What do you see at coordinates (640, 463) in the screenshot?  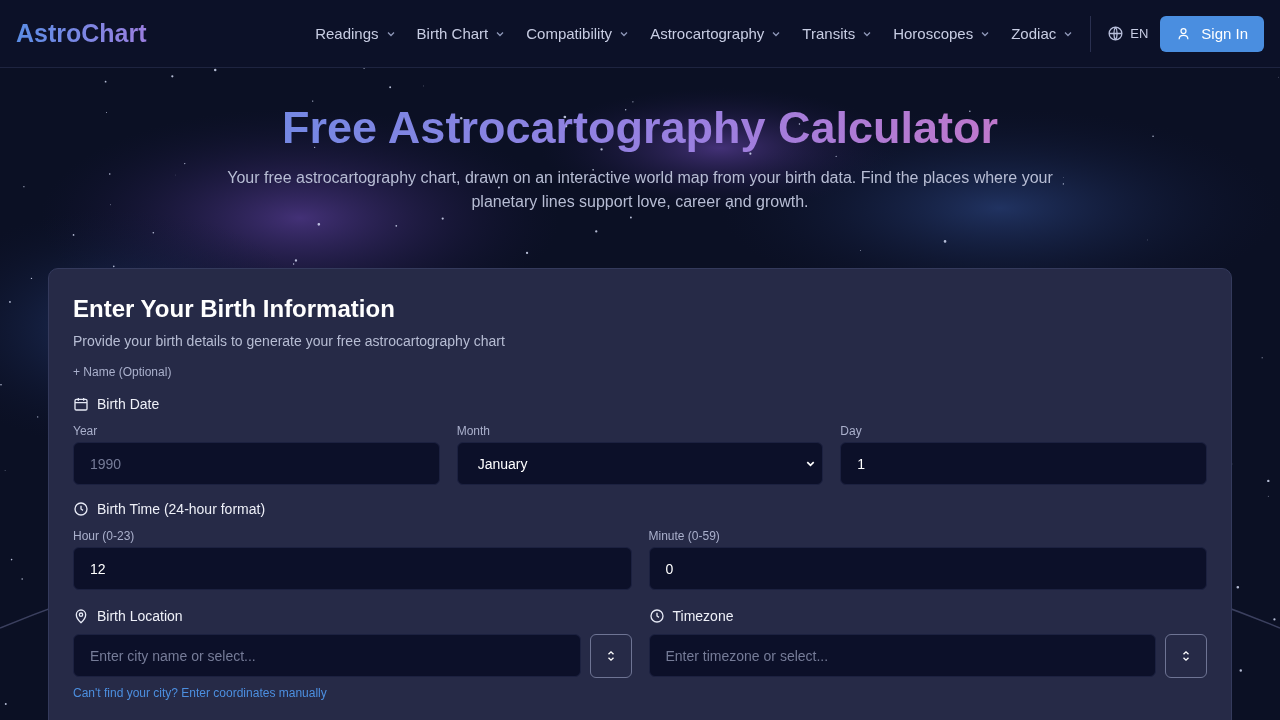 I see `month-select: January` at bounding box center [640, 463].